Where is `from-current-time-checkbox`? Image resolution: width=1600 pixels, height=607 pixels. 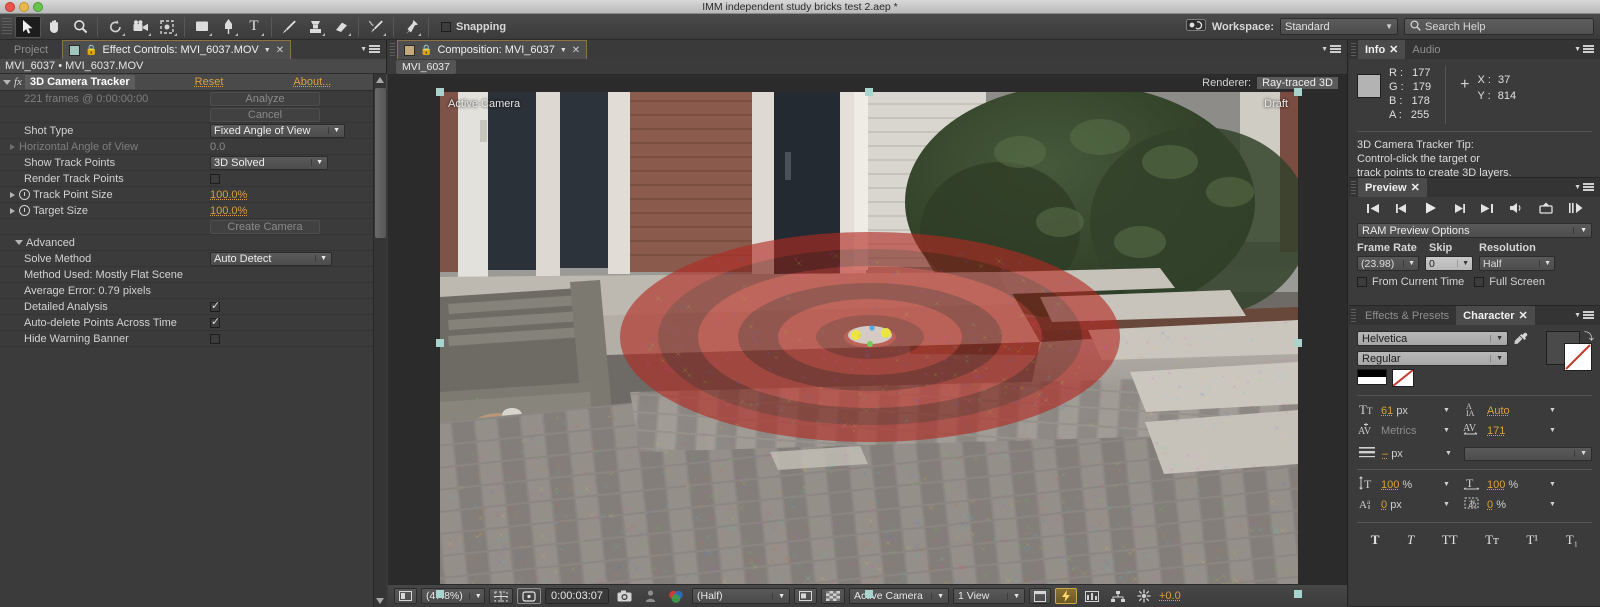
from-current-time-checkbox is located at coordinates (1362, 282).